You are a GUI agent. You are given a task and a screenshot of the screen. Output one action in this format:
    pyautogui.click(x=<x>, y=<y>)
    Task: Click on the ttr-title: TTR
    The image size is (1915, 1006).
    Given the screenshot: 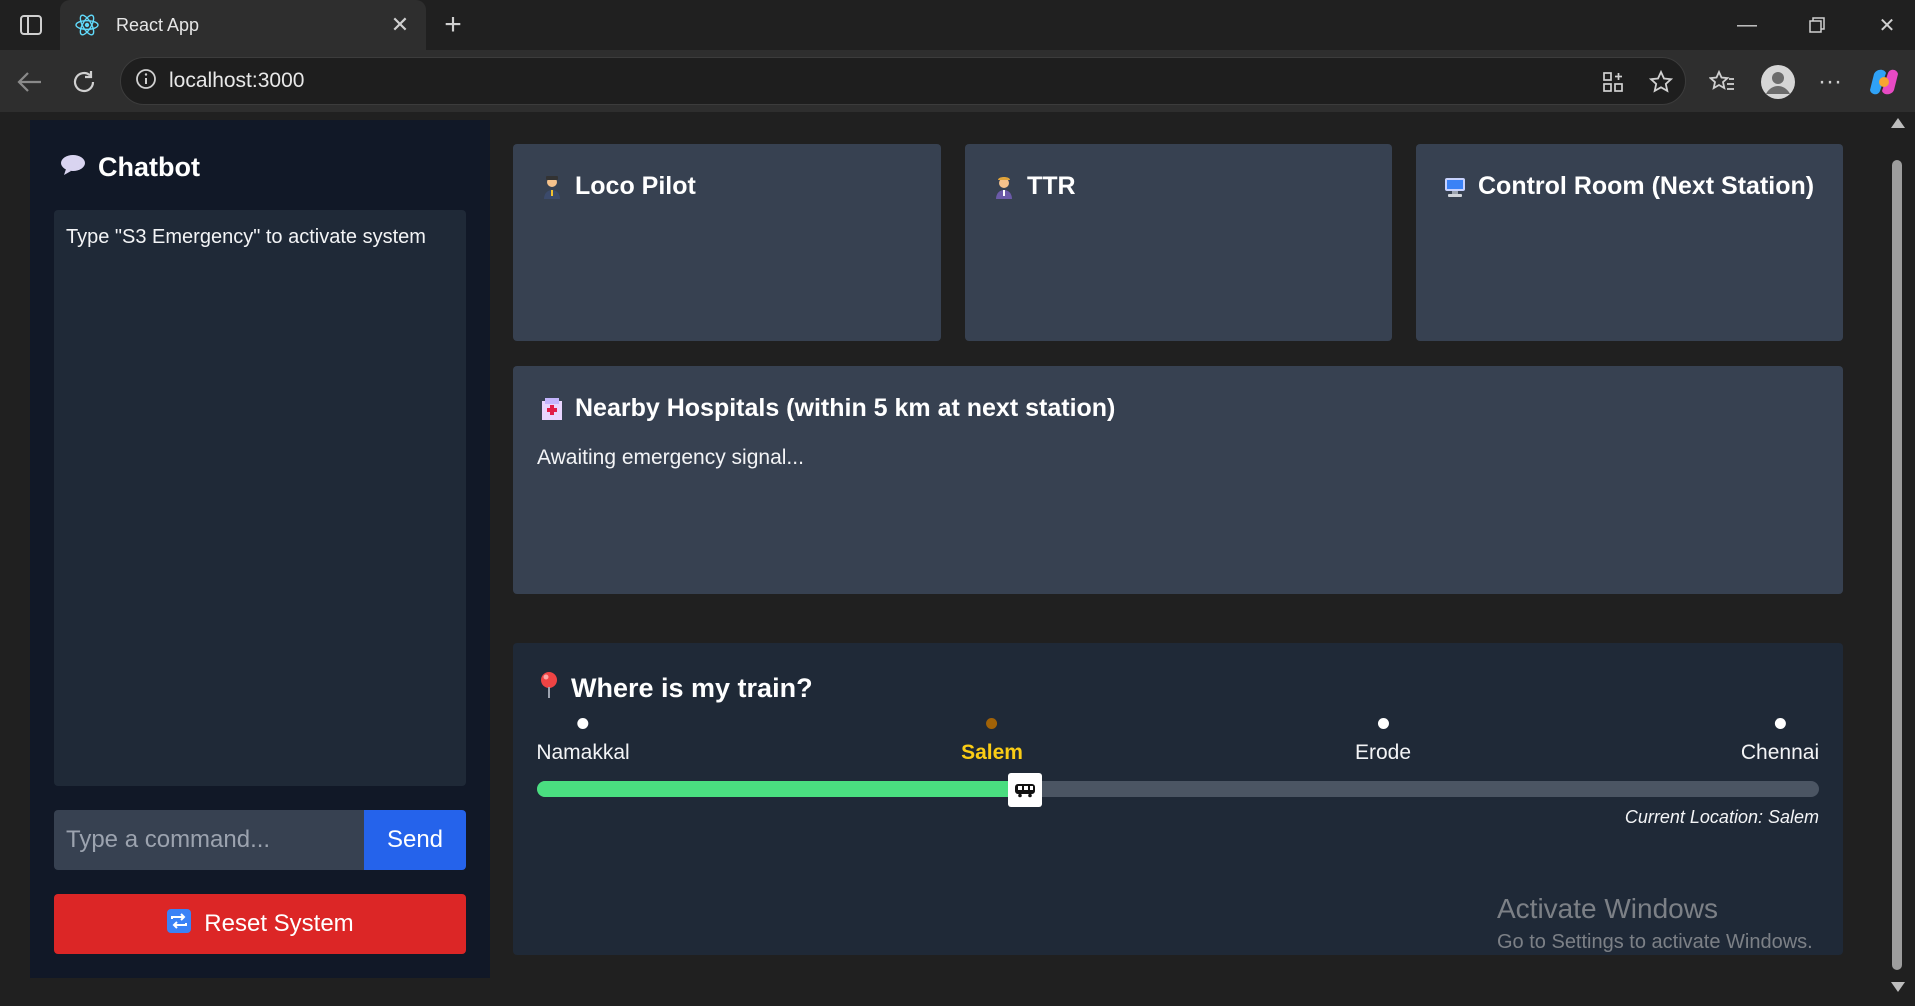 What is the action you would take?
    pyautogui.click(x=1051, y=186)
    